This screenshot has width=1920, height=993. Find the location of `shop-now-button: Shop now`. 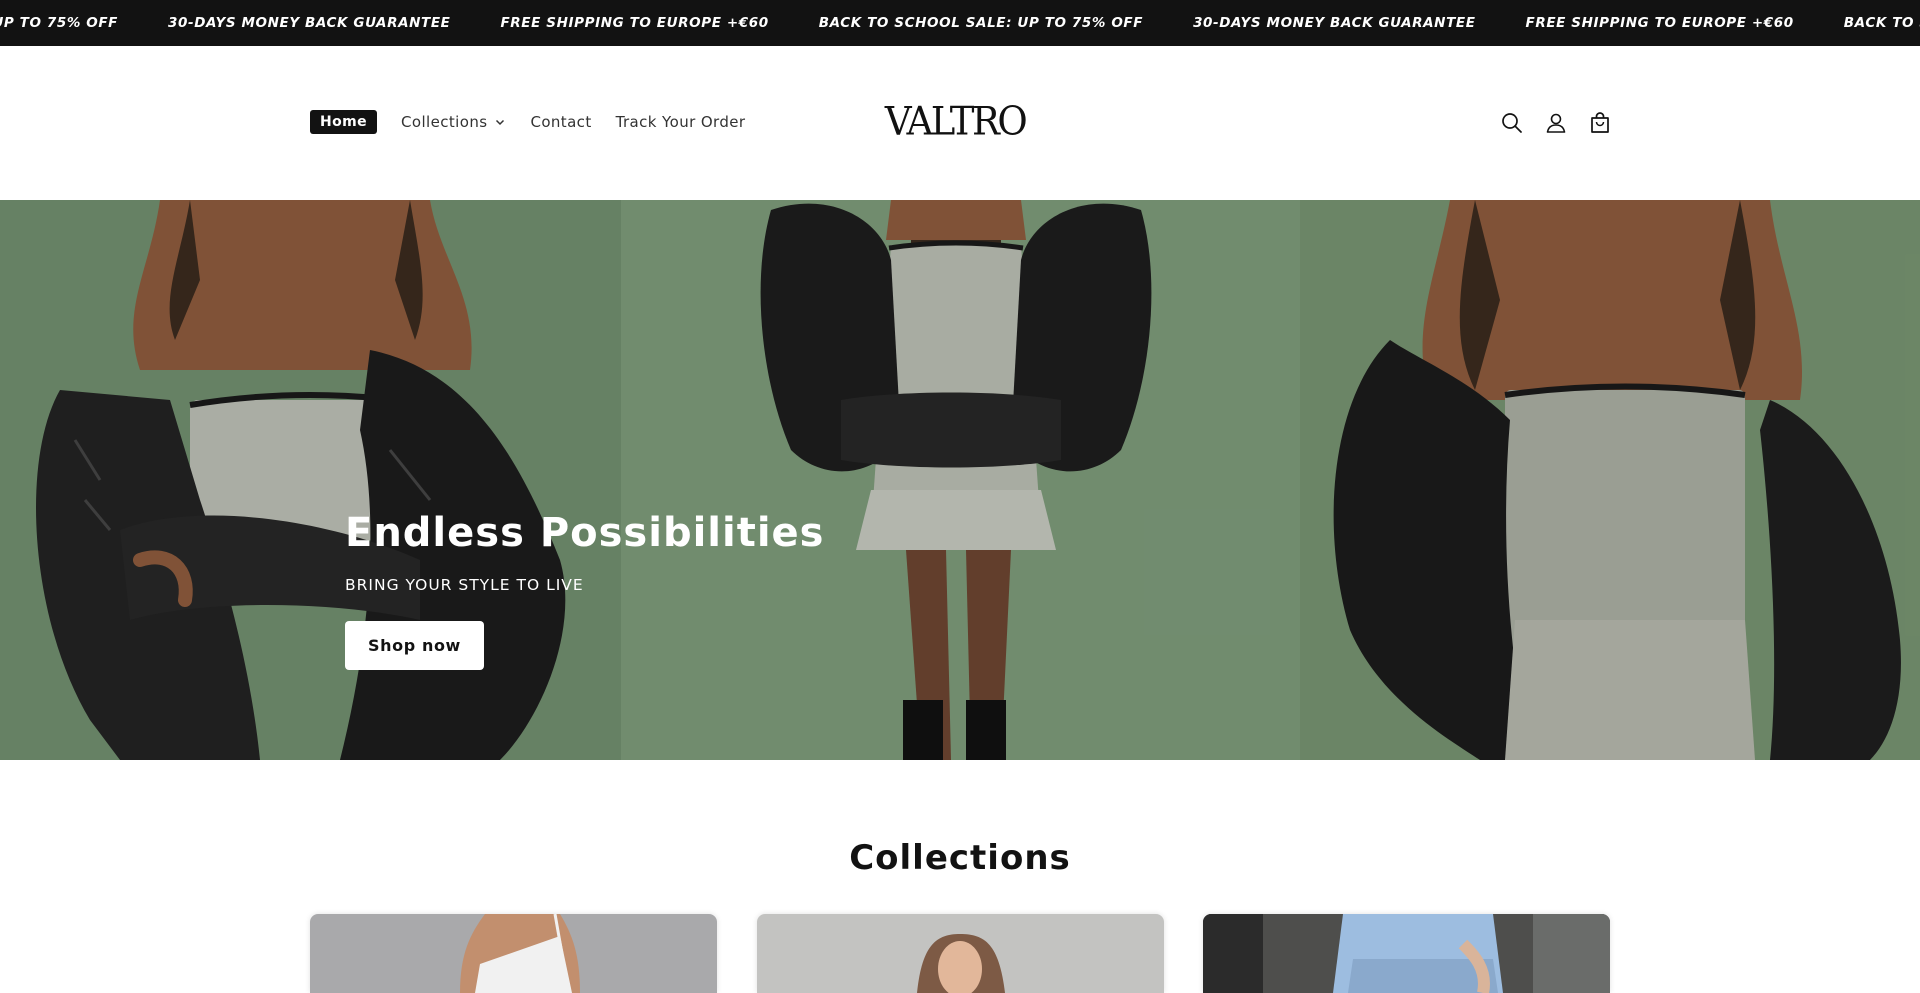

shop-now-button: Shop now is located at coordinates (414, 645).